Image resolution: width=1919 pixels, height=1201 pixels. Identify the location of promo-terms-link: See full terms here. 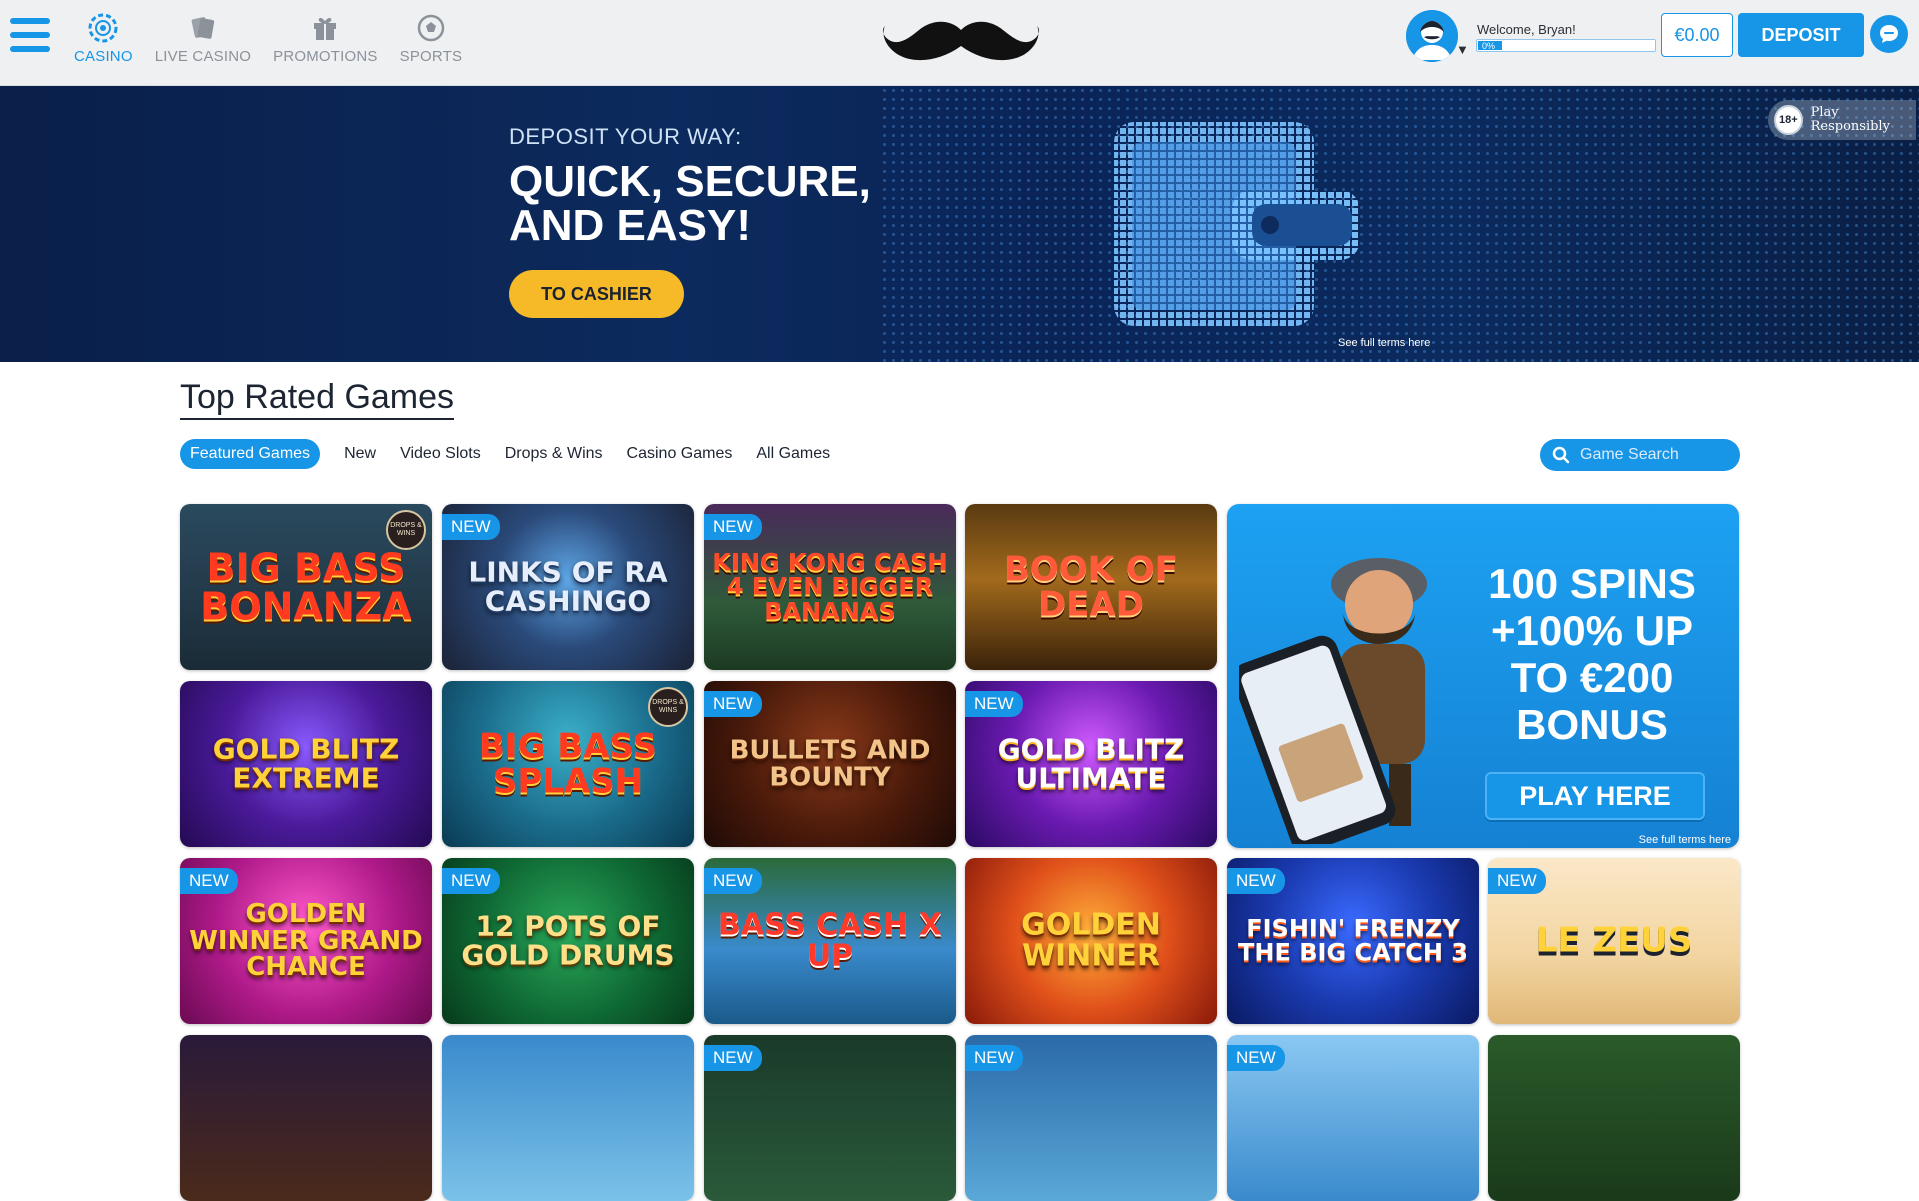
(1685, 840).